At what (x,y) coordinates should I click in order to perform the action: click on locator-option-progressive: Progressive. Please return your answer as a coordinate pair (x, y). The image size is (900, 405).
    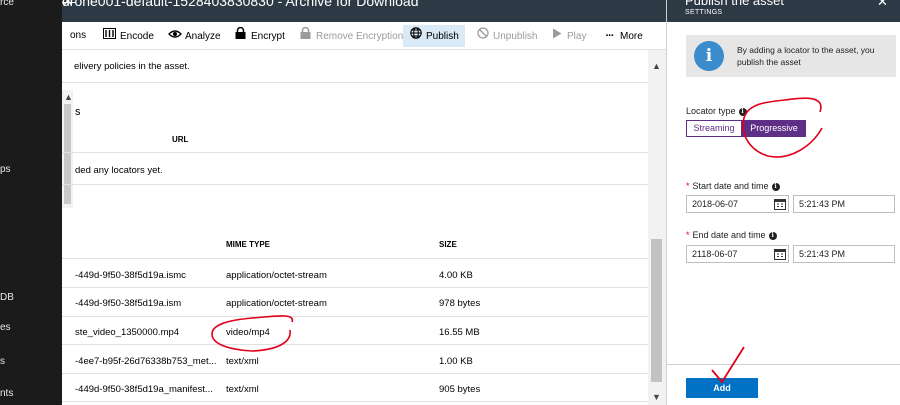
    Looking at the image, I should click on (774, 128).